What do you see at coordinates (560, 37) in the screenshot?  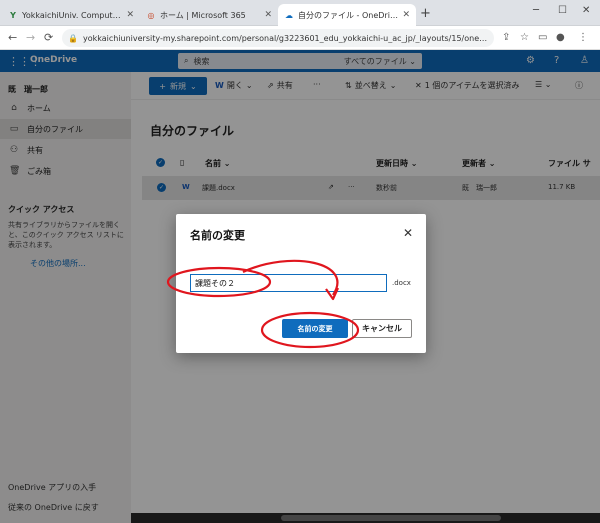 I see `profile-icon: ●` at bounding box center [560, 37].